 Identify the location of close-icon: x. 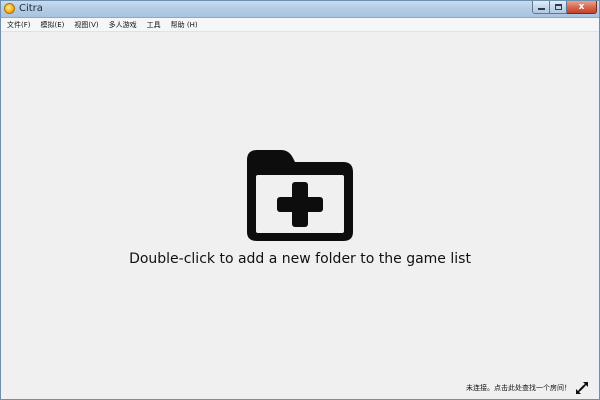
(581, 6).